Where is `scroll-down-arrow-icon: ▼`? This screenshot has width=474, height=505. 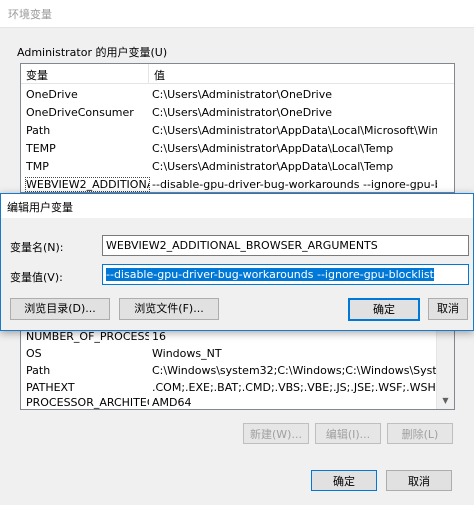 scroll-down-arrow-icon: ▼ is located at coordinates (445, 400).